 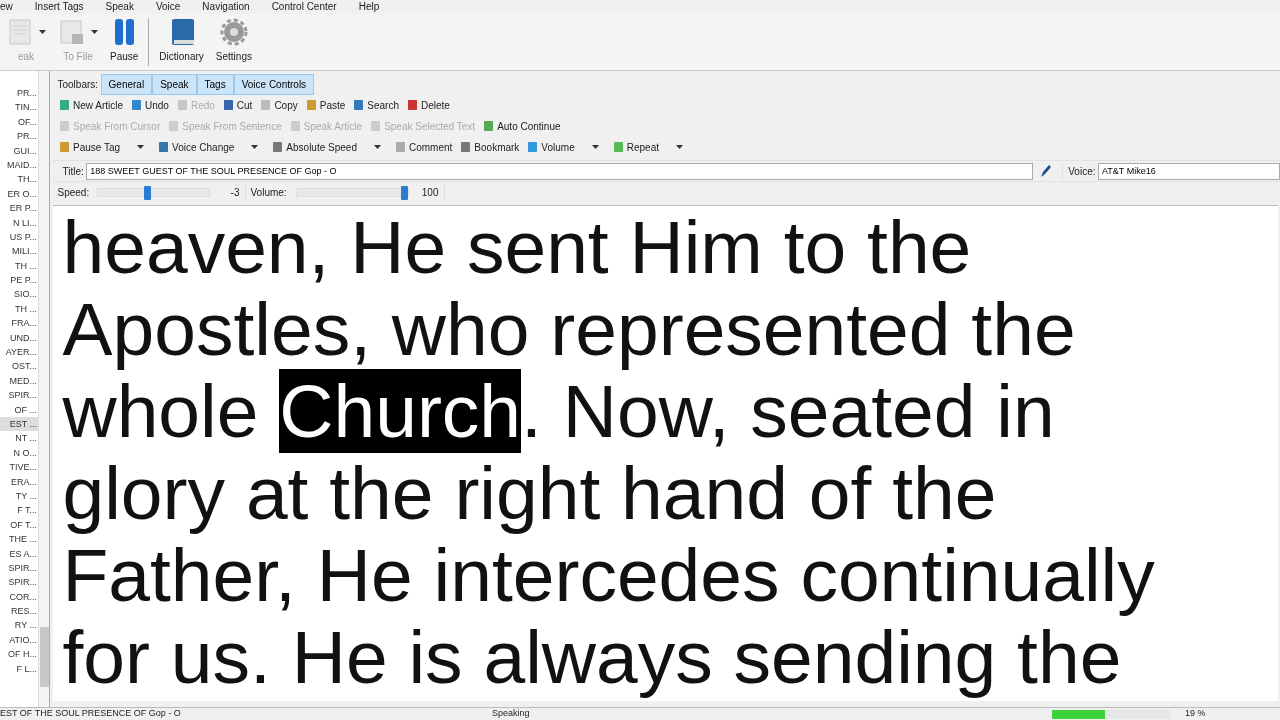 What do you see at coordinates (215, 84) in the screenshot?
I see `toolbar-tab: Tags` at bounding box center [215, 84].